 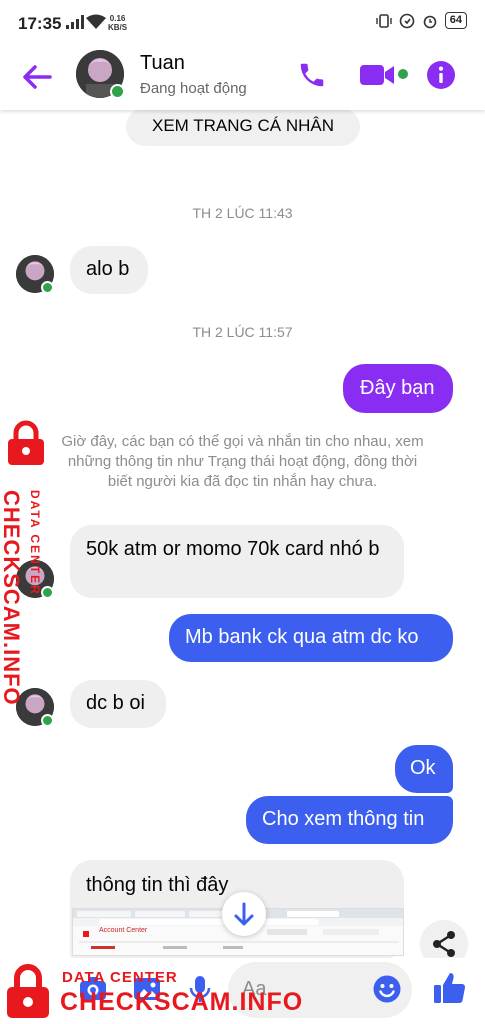 I want to click on signal-icon, so click(x=75, y=22).